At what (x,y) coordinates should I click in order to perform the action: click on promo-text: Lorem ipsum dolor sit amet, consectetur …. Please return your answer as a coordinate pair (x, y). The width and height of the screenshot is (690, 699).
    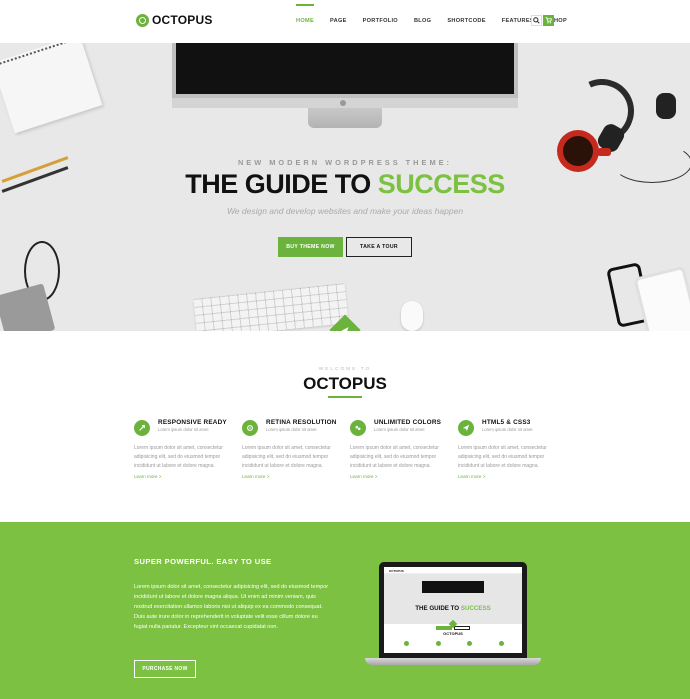
    Looking at the image, I should click on (231, 607).